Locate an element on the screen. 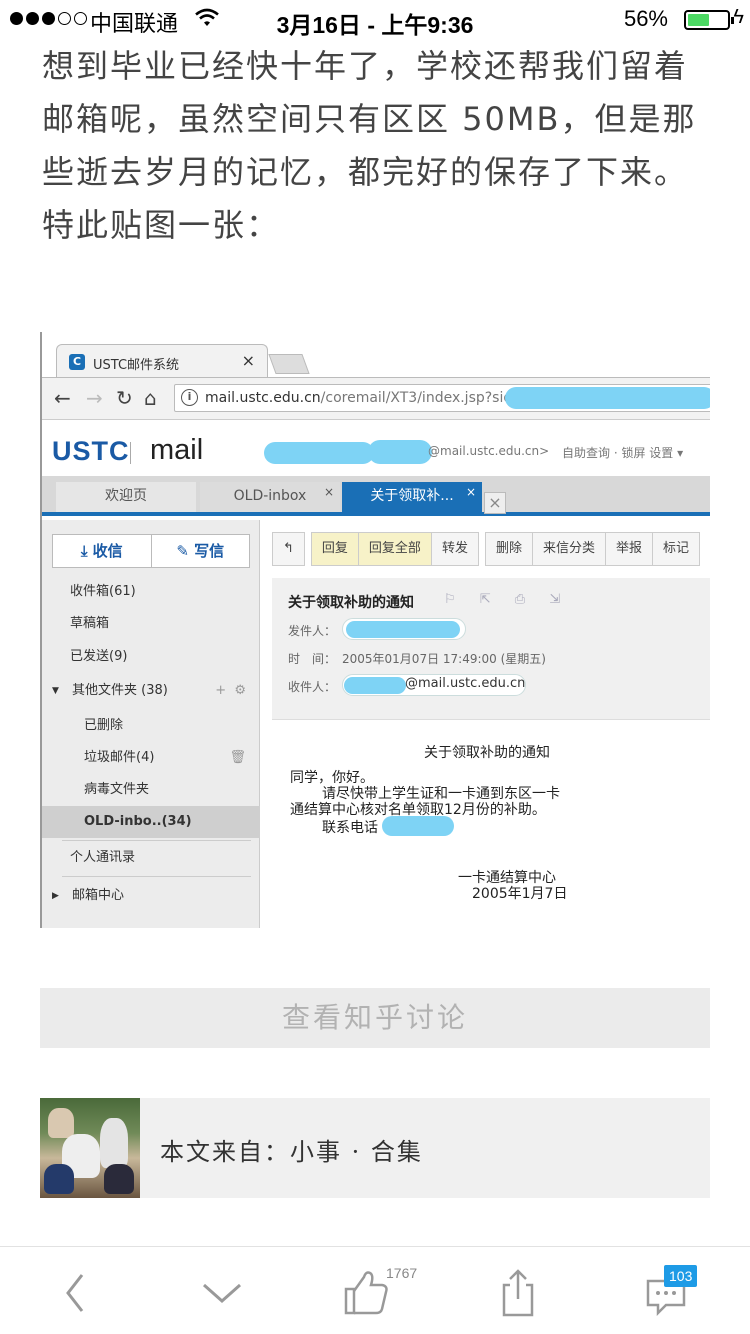  message-toolbar: ↰ 回复 回复全部 转发 删除 来信分类 举报 标记 is located at coordinates (486, 549).